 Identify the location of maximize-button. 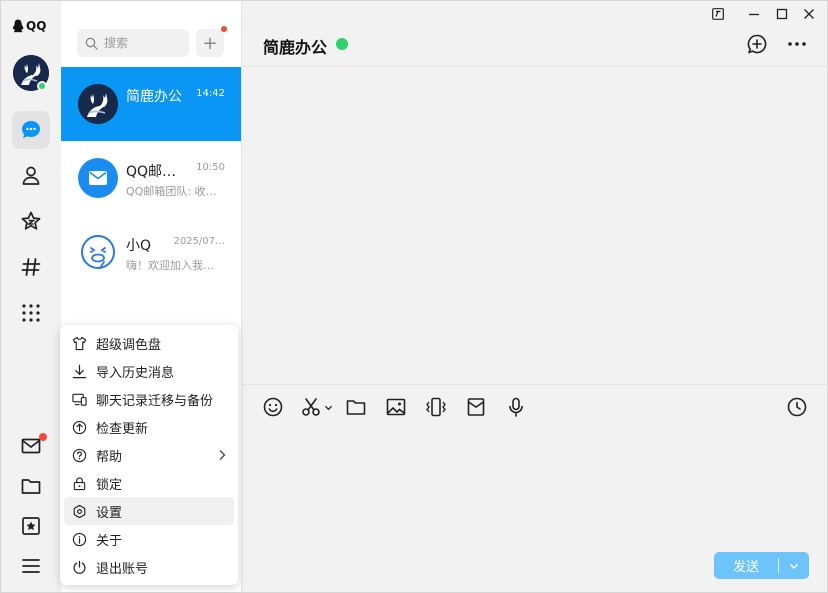
(782, 14).